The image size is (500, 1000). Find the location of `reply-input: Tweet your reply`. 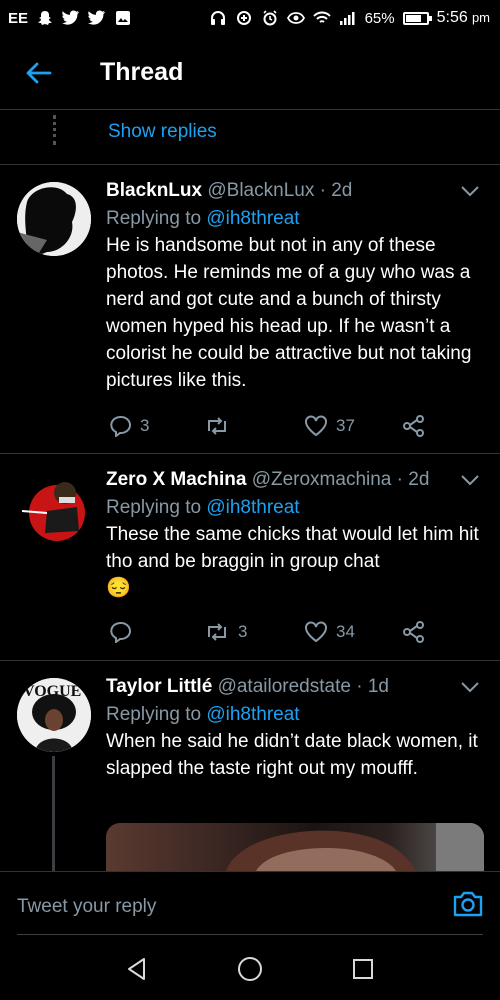

reply-input: Tweet your reply is located at coordinates (86, 907).